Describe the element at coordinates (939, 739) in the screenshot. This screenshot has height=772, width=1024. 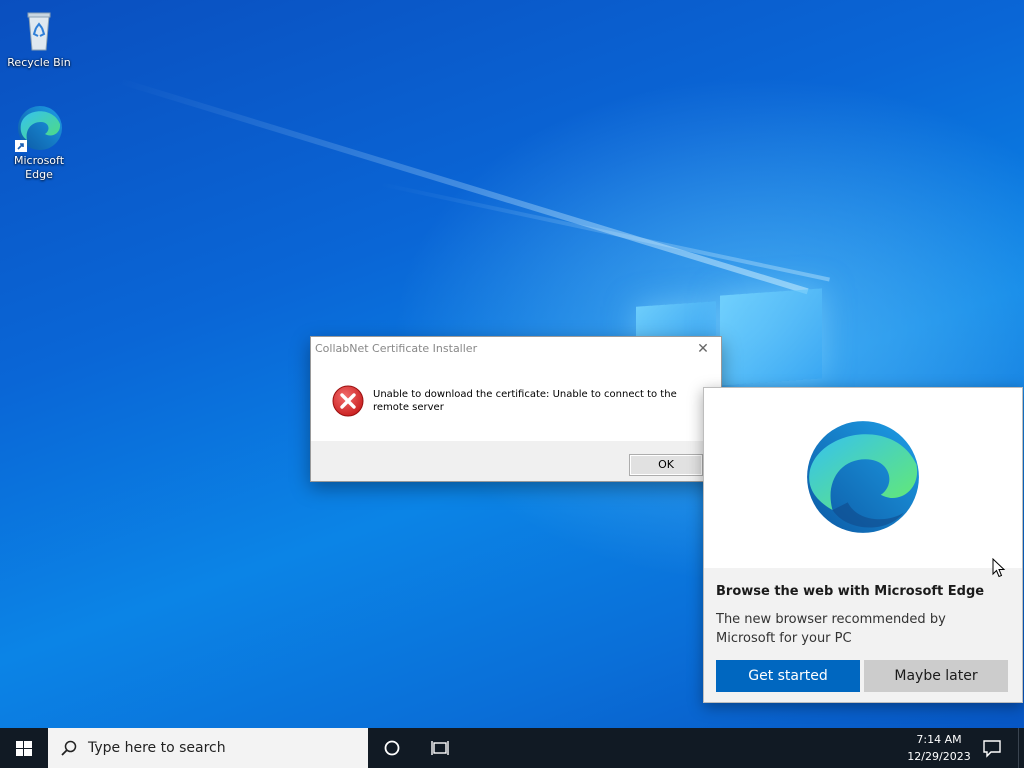
I see `clock-time: 7:14 AM` at that location.